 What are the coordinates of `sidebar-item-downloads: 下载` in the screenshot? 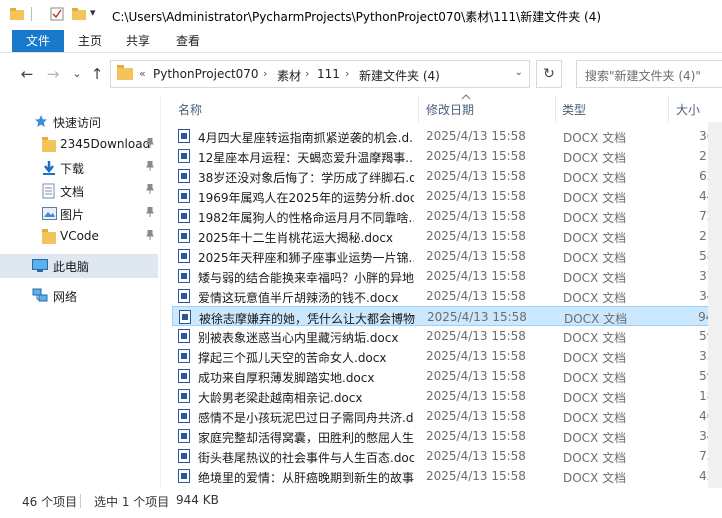 It's located at (79, 168).